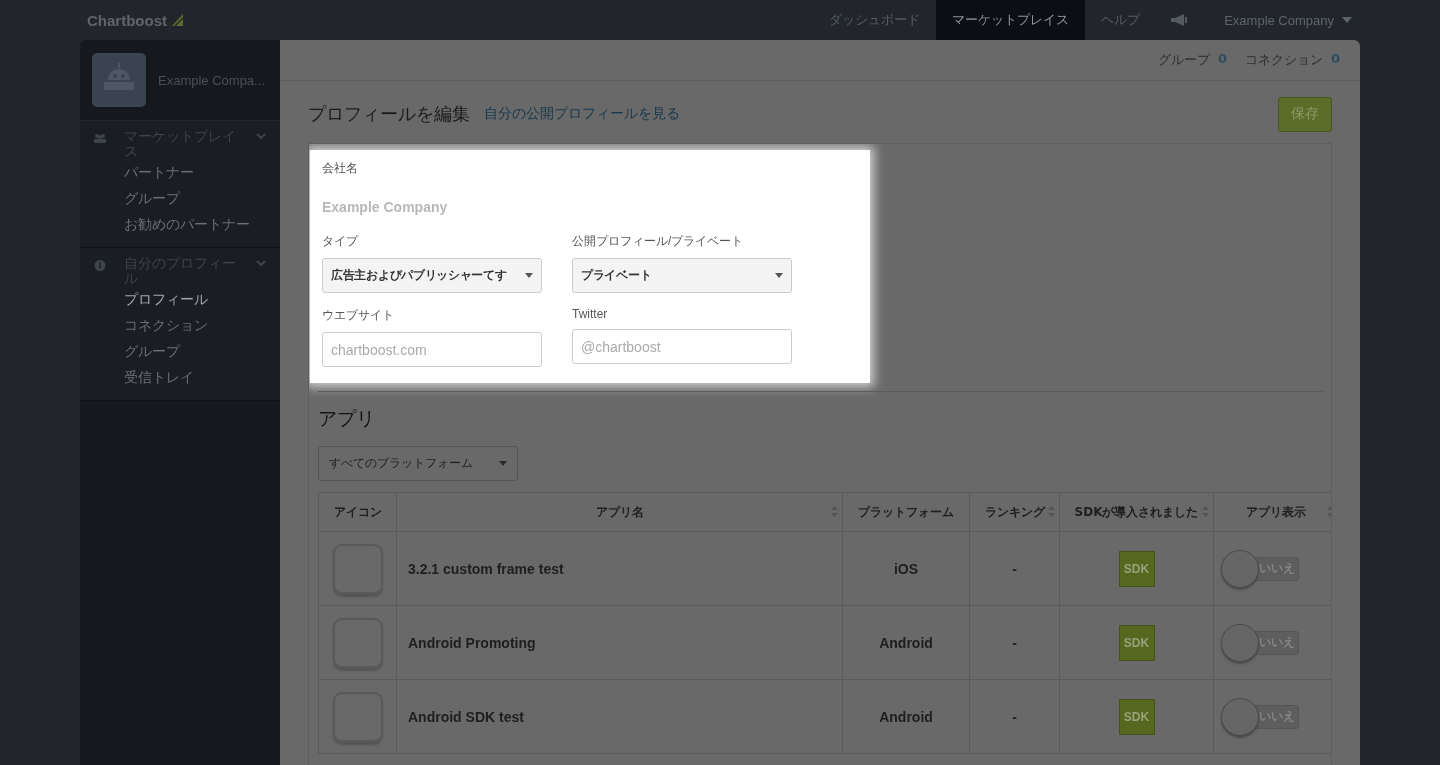 The height and width of the screenshot is (765, 1440). I want to click on sidebar-item: 受信トレイ, so click(180, 377).